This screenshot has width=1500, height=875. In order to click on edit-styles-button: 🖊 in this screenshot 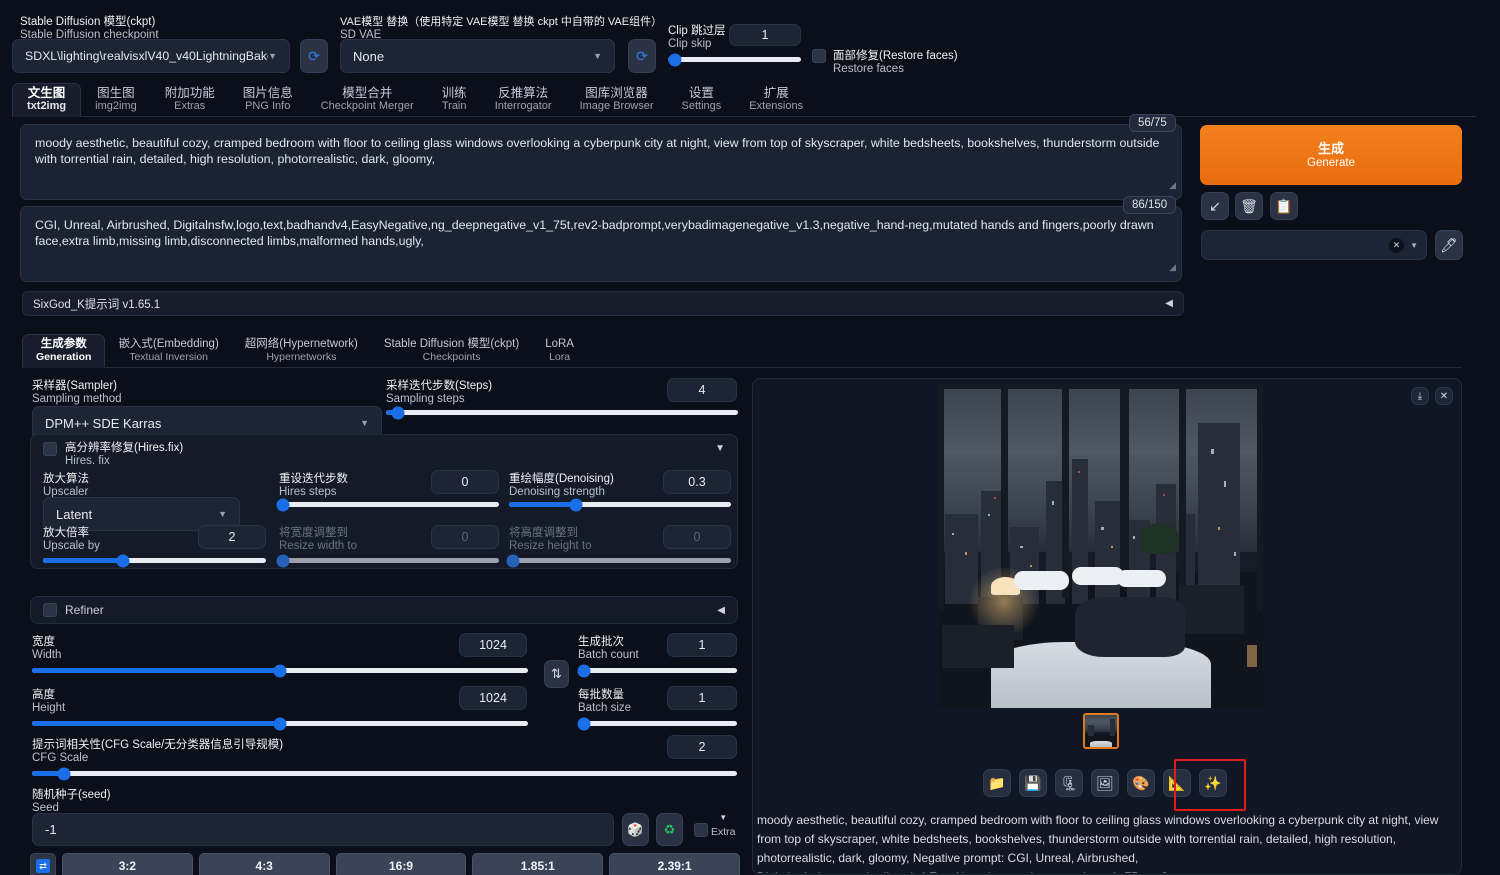, I will do `click(1449, 245)`.